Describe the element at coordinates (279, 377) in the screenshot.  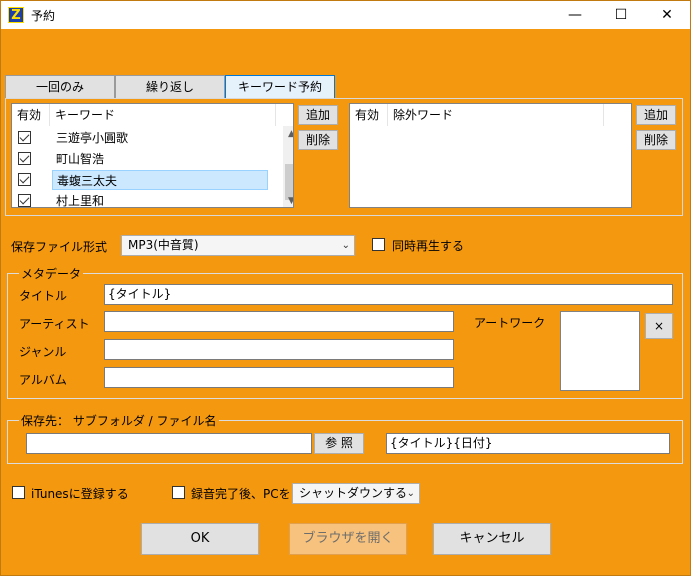
I see `album-input` at that location.